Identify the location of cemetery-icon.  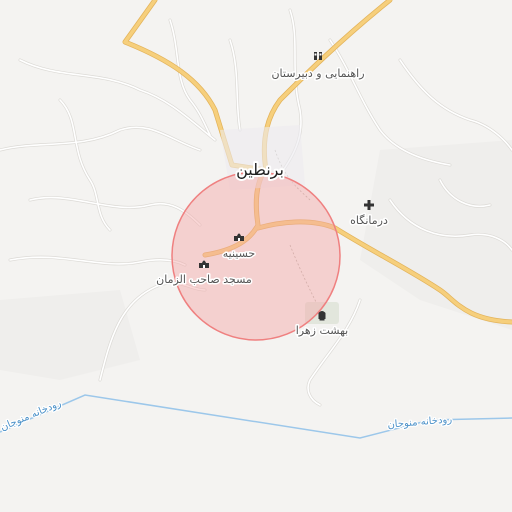
(322, 316).